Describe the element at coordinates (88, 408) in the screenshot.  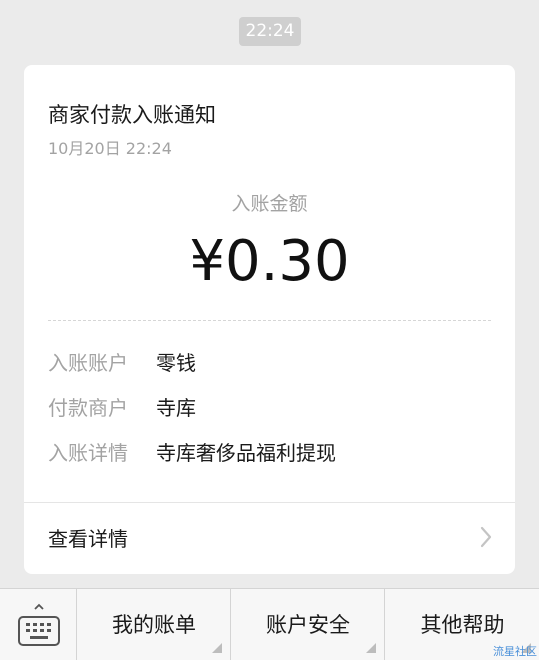
I see `row-label: 付款商户` at that location.